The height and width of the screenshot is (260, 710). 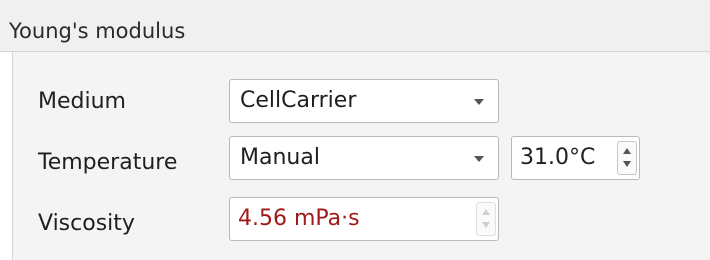 I want to click on viscosity-stepper, so click(x=486, y=219).